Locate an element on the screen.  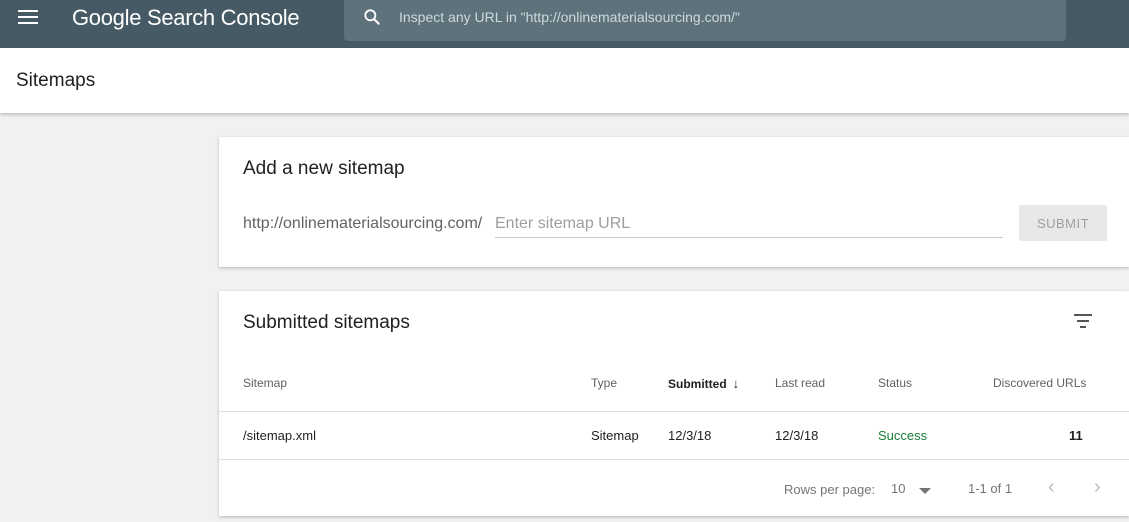
column-header-status: Status is located at coordinates (895, 383).